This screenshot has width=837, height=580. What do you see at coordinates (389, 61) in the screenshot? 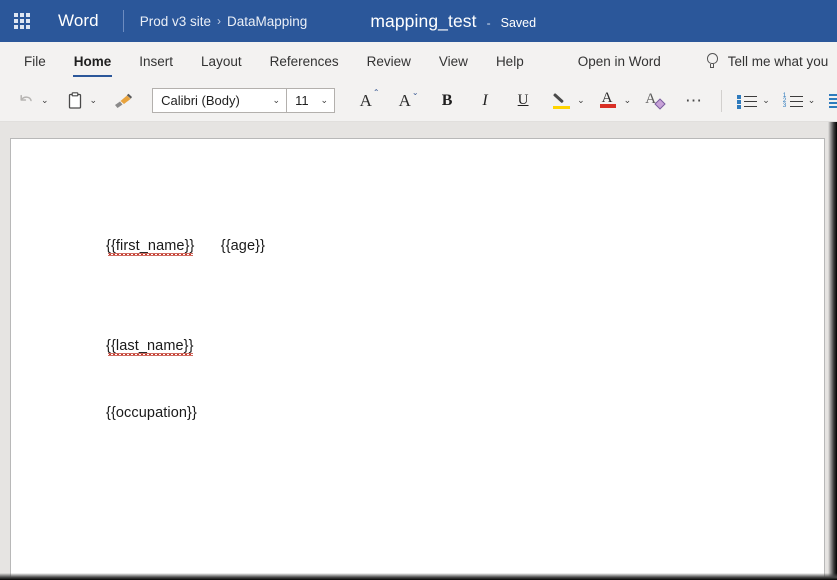
I see `tab-review: Review` at bounding box center [389, 61].